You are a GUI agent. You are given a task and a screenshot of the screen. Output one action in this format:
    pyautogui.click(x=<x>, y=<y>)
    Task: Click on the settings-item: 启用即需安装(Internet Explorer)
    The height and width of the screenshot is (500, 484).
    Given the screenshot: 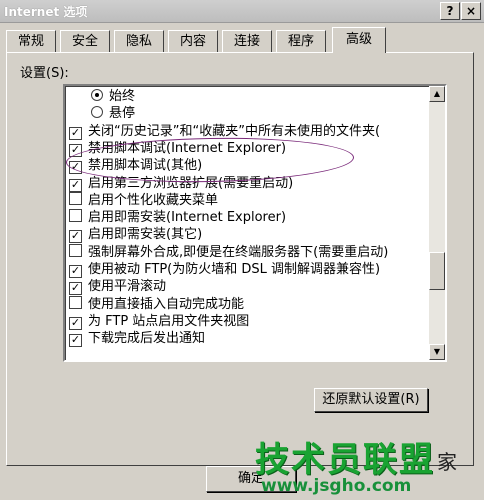 What is the action you would take?
    pyautogui.click(x=177, y=217)
    